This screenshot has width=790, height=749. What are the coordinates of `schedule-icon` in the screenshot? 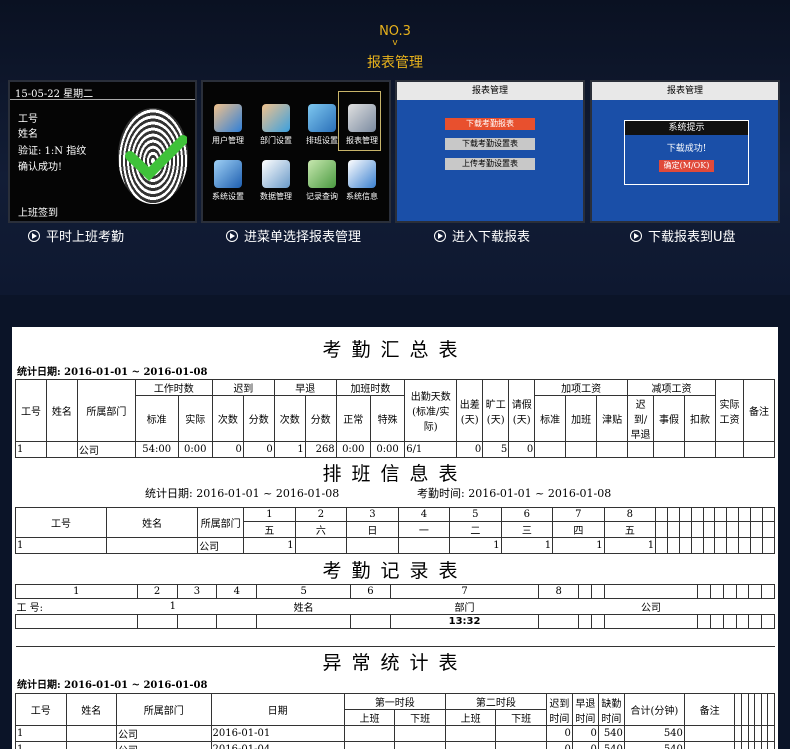 It's located at (322, 118).